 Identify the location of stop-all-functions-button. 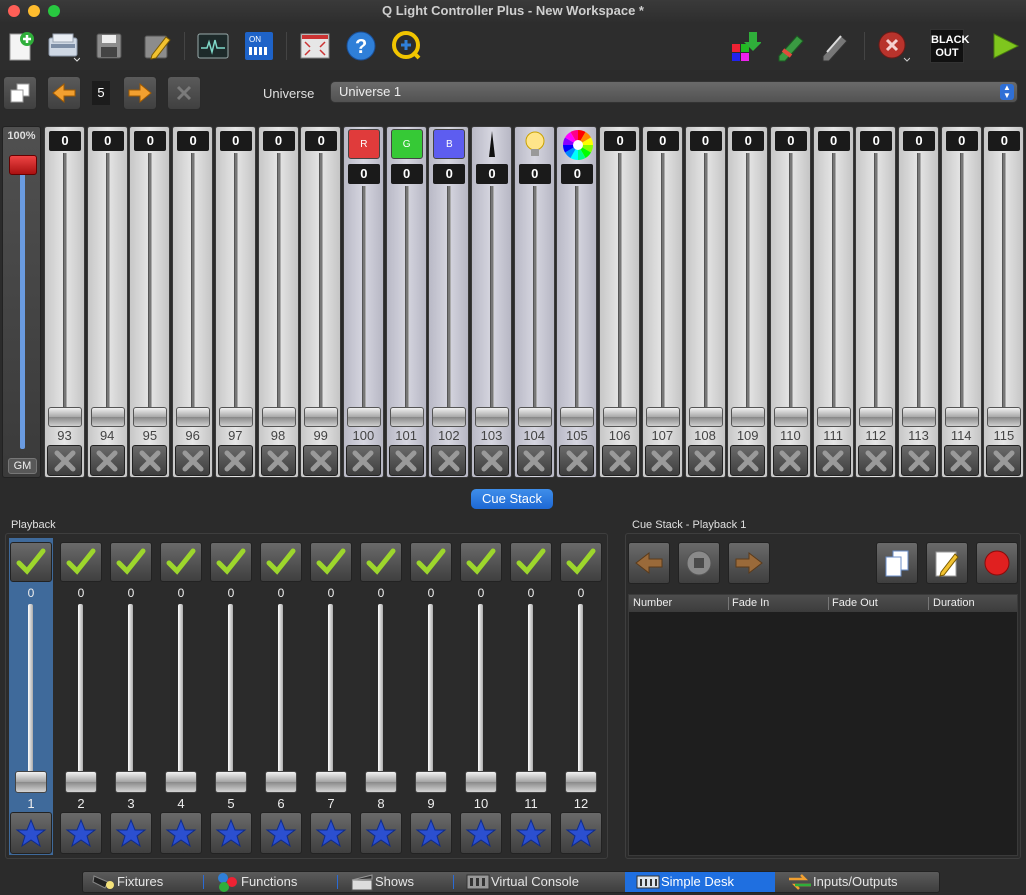
(893, 46).